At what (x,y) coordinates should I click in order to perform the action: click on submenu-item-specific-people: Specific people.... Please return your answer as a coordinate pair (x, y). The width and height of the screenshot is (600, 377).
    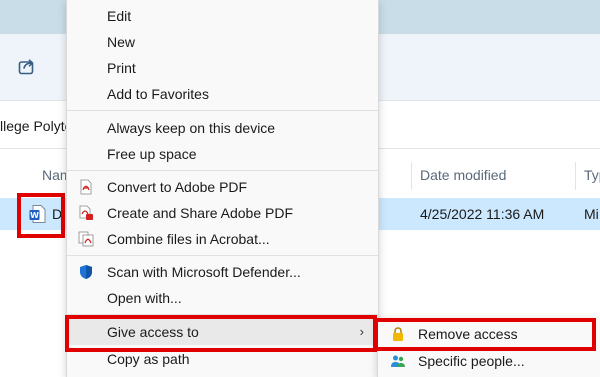
    Looking at the image, I should click on (489, 361).